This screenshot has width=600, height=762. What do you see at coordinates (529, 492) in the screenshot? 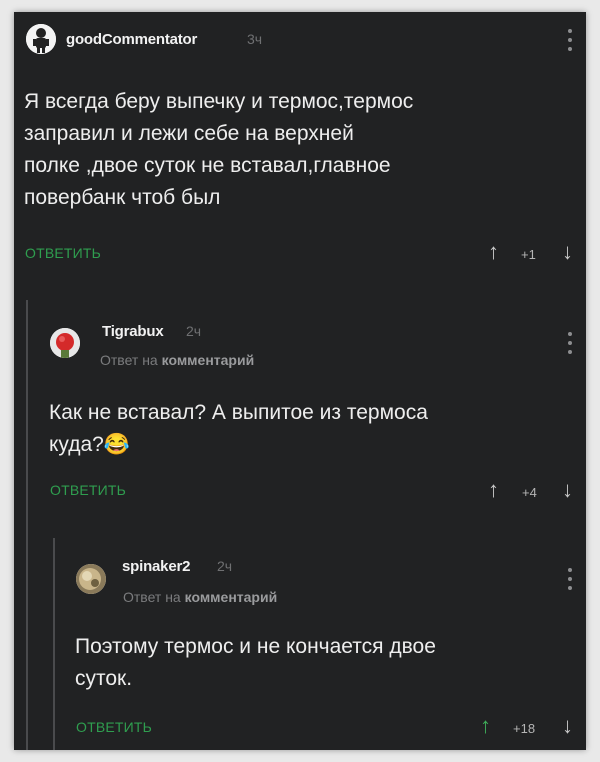
I see `comment-score: +4` at bounding box center [529, 492].